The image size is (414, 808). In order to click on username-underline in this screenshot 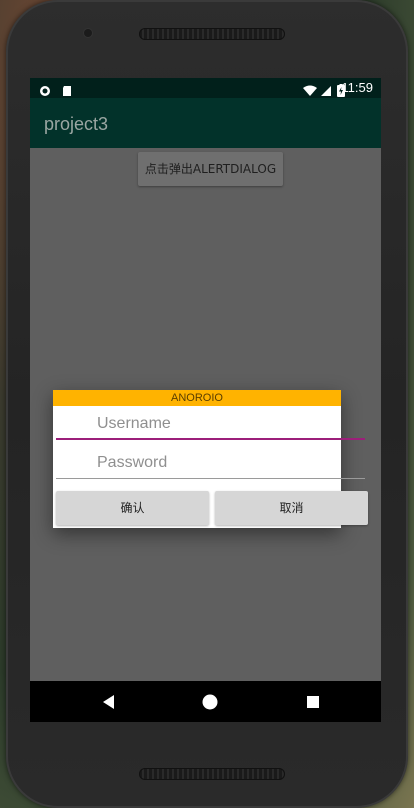, I will do `click(210, 439)`.